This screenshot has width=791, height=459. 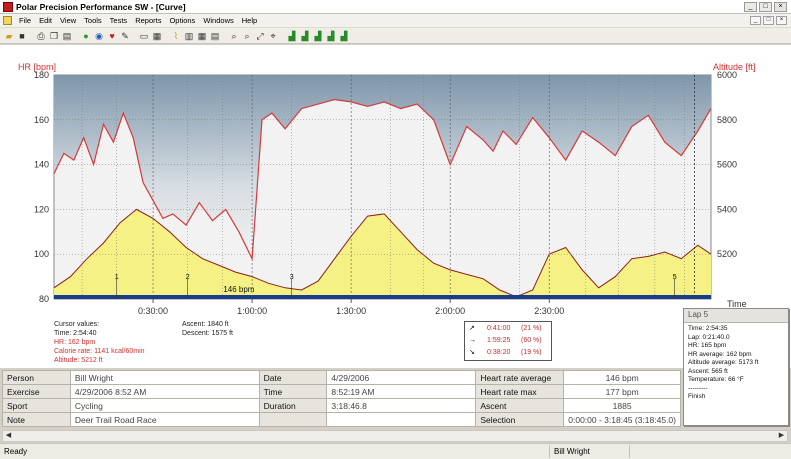 I want to click on y-left-tick-label: 160, so click(x=41, y=120).